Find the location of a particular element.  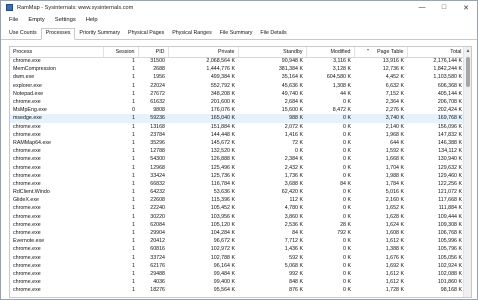

table-cell: 59236 is located at coordinates (153, 118).